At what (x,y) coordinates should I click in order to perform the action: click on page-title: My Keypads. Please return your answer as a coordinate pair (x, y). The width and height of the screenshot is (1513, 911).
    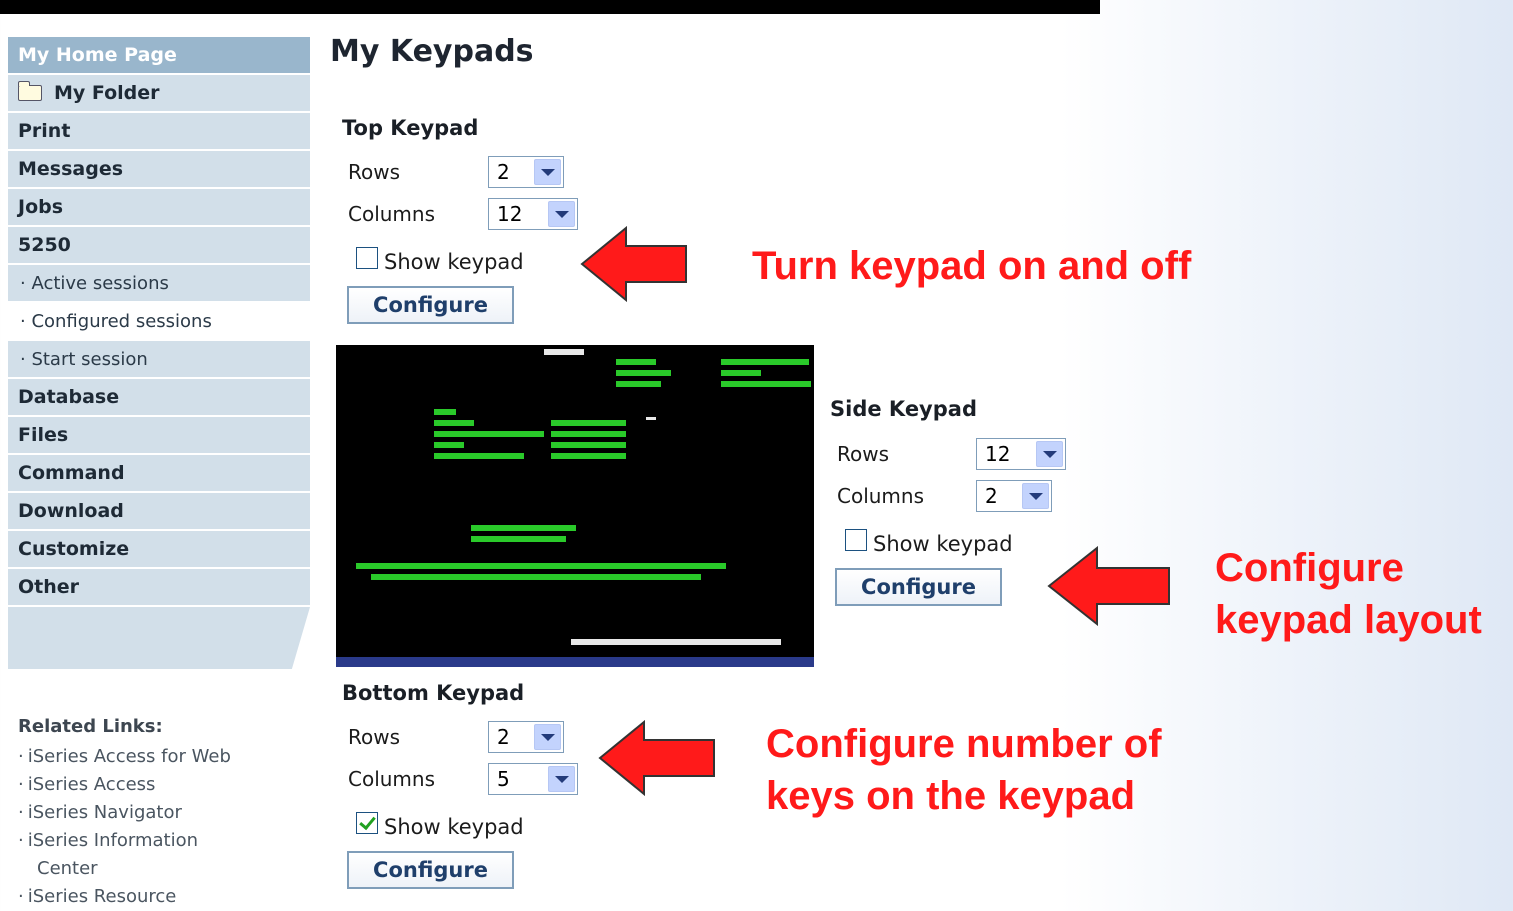
    Looking at the image, I should click on (432, 51).